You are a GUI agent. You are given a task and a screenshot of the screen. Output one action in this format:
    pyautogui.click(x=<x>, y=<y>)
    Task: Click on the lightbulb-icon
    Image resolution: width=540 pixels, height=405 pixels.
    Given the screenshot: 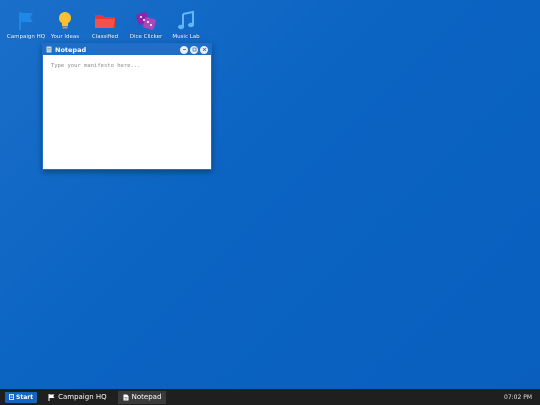 What is the action you would take?
    pyautogui.click(x=65, y=20)
    